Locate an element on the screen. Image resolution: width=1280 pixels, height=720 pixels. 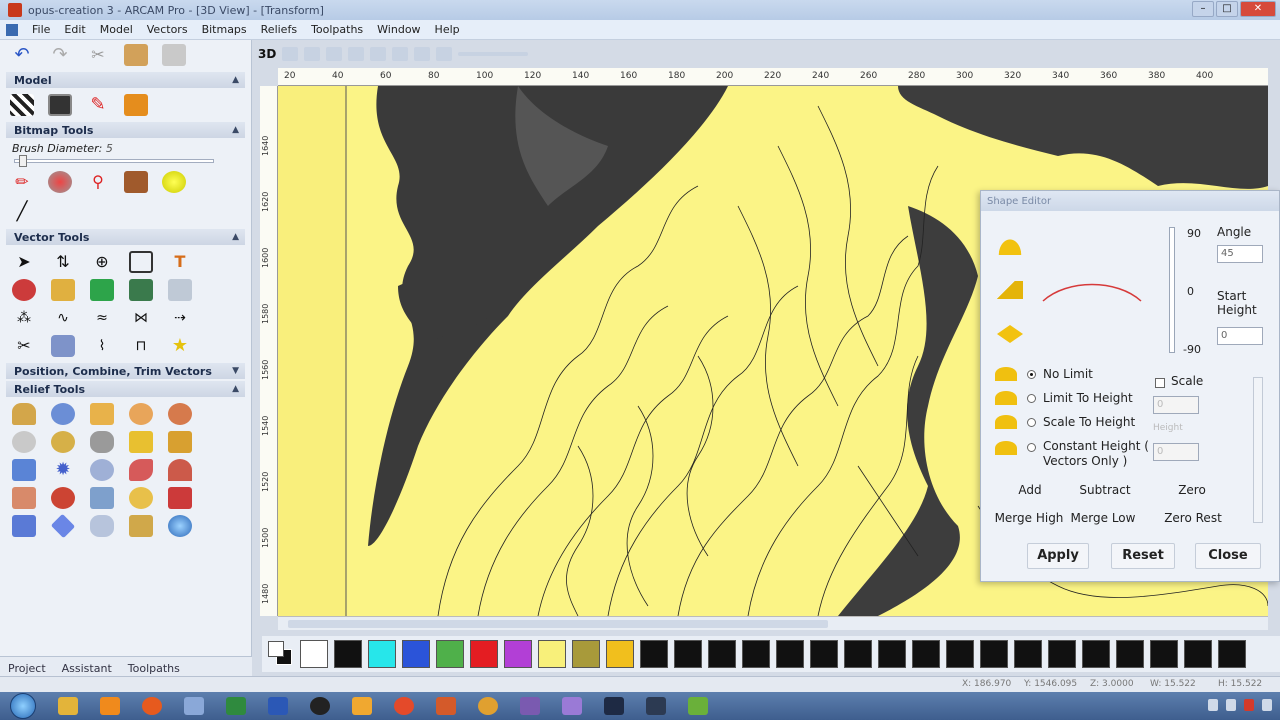
foreground-color-swatch is located at coordinates (276, 649).